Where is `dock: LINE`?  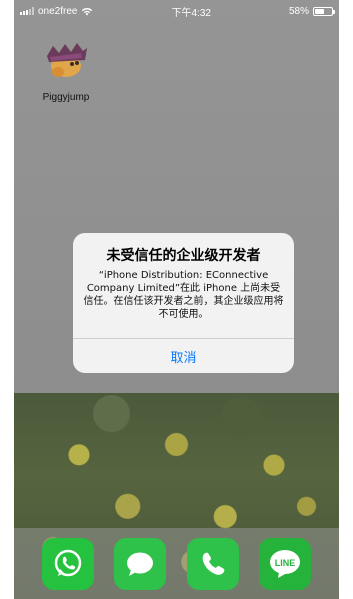 dock: LINE is located at coordinates (176, 563).